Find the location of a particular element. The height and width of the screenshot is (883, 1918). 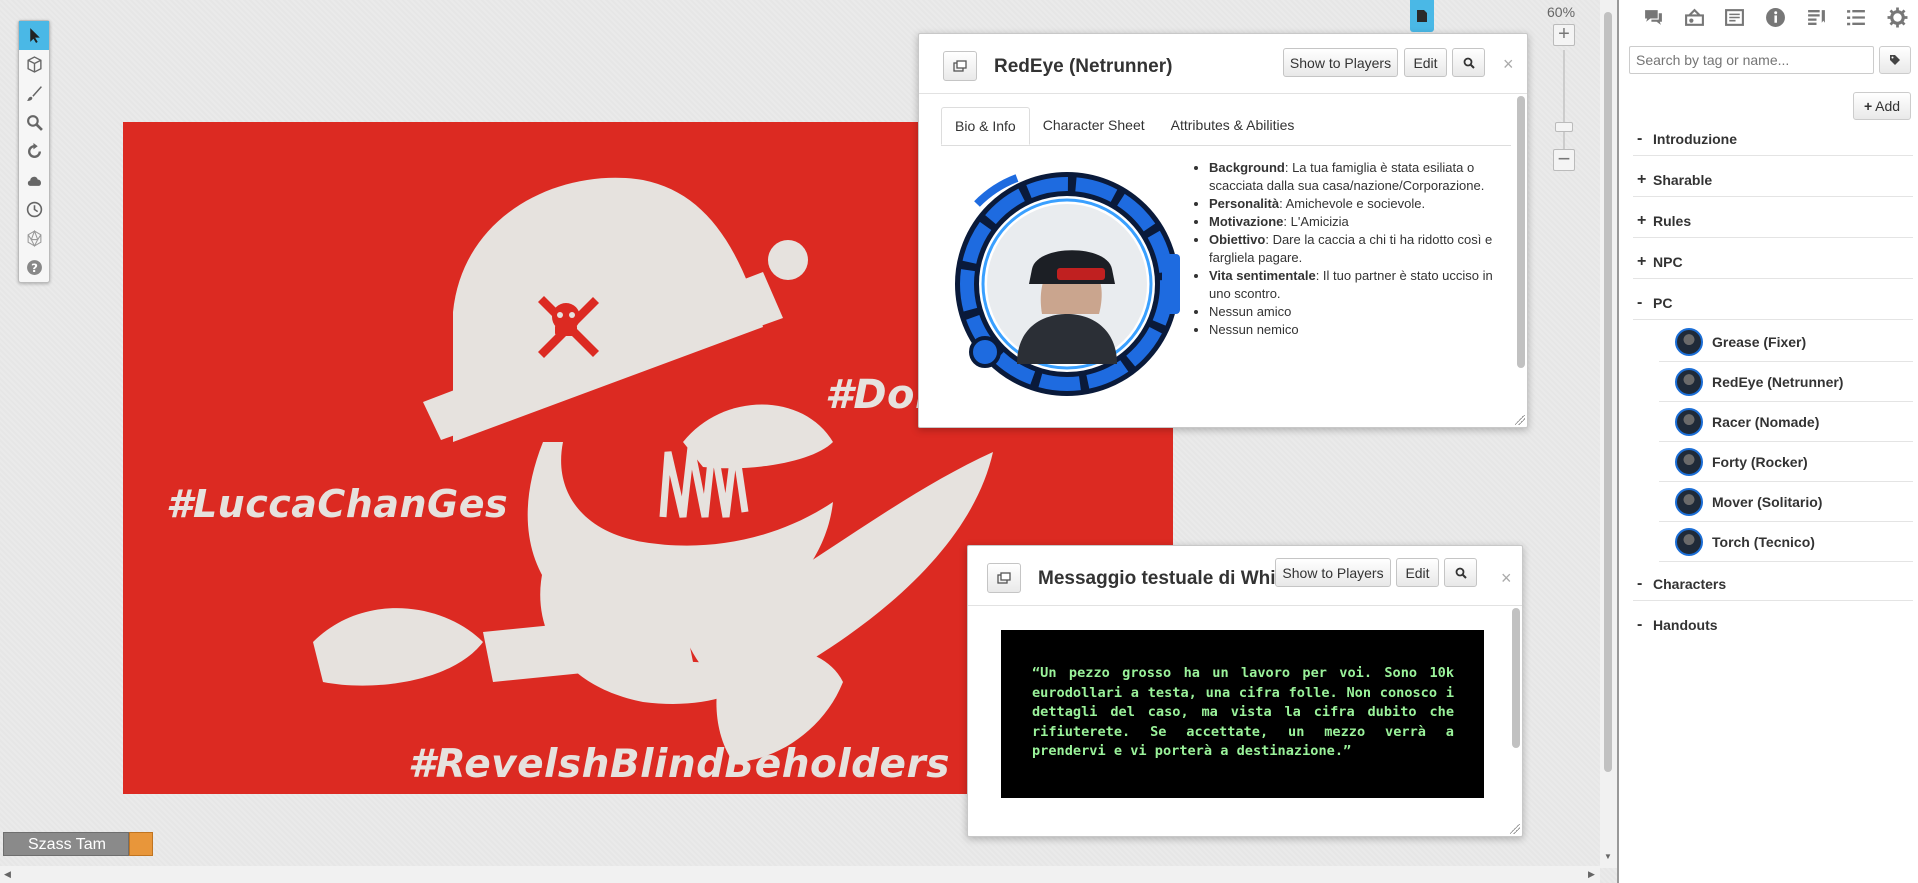

document-icon is located at coordinates (1422, 16).